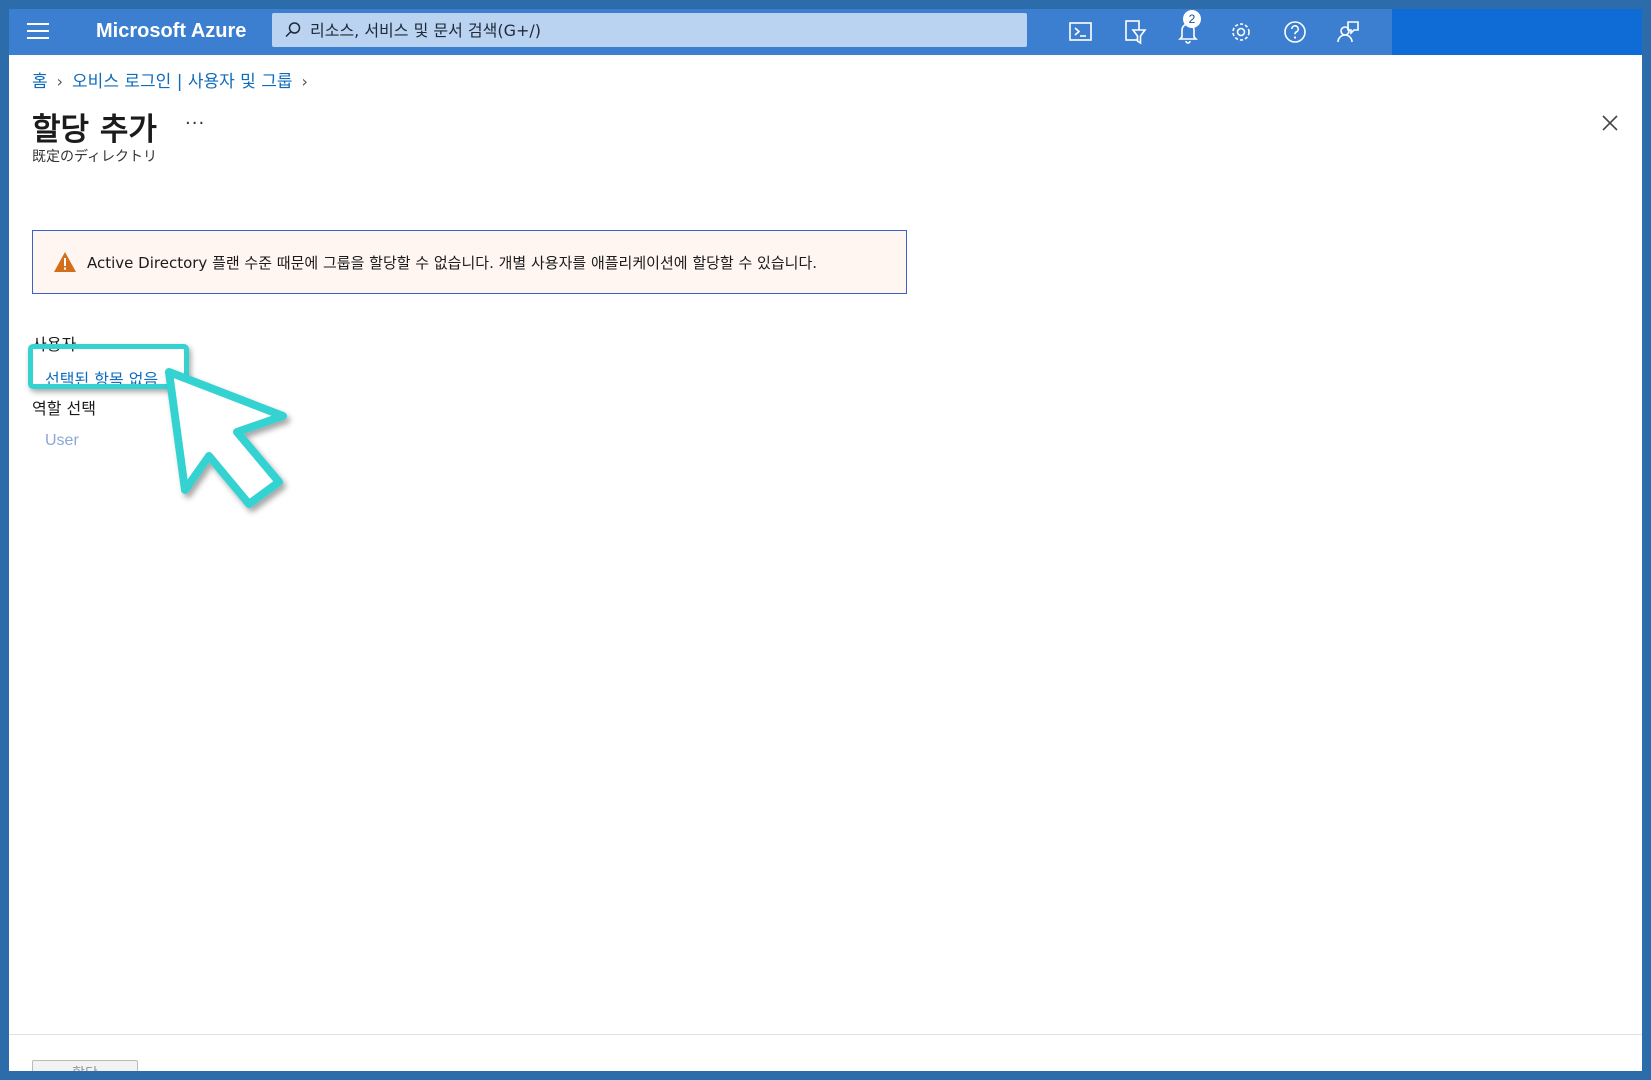 The image size is (1651, 1080). Describe the element at coordinates (65, 262) in the screenshot. I see `warning-icon` at that location.